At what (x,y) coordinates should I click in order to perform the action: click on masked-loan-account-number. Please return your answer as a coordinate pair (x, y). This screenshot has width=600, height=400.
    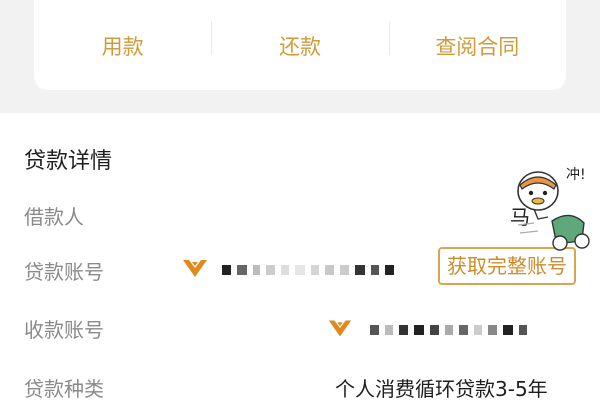
    Looking at the image, I should click on (311, 268).